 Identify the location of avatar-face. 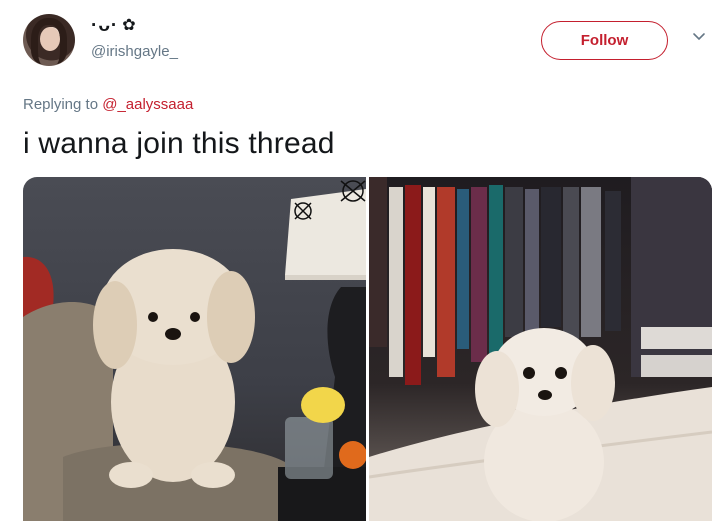
(50, 39).